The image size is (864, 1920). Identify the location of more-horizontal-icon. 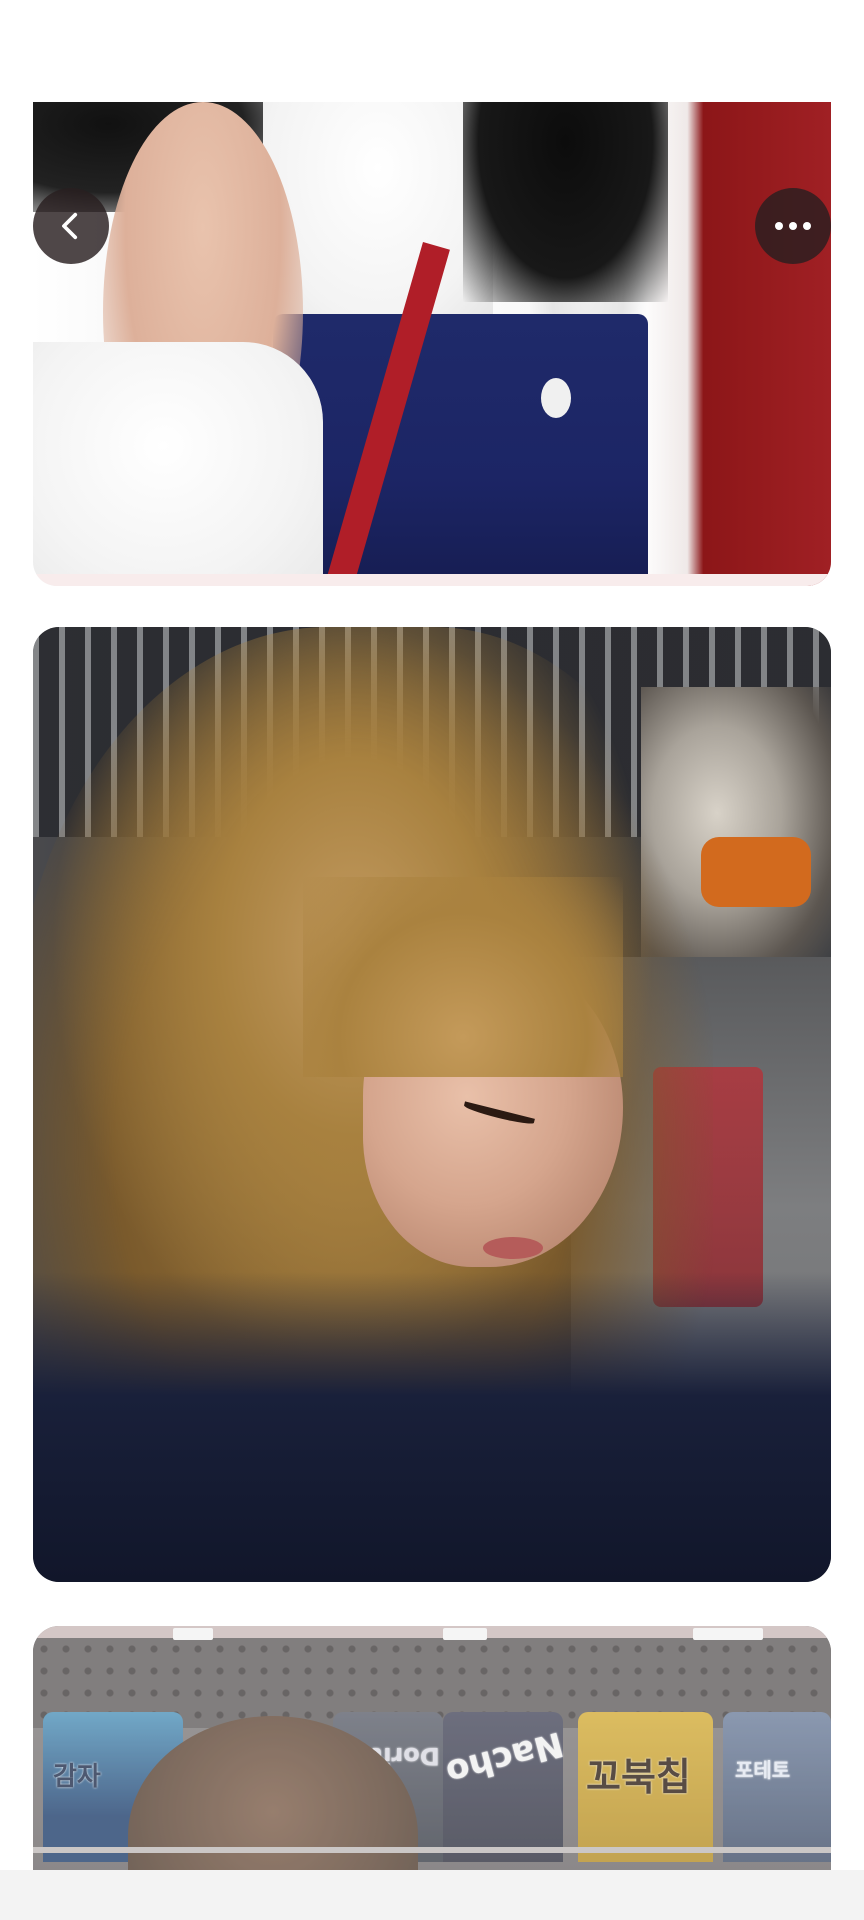
(793, 226).